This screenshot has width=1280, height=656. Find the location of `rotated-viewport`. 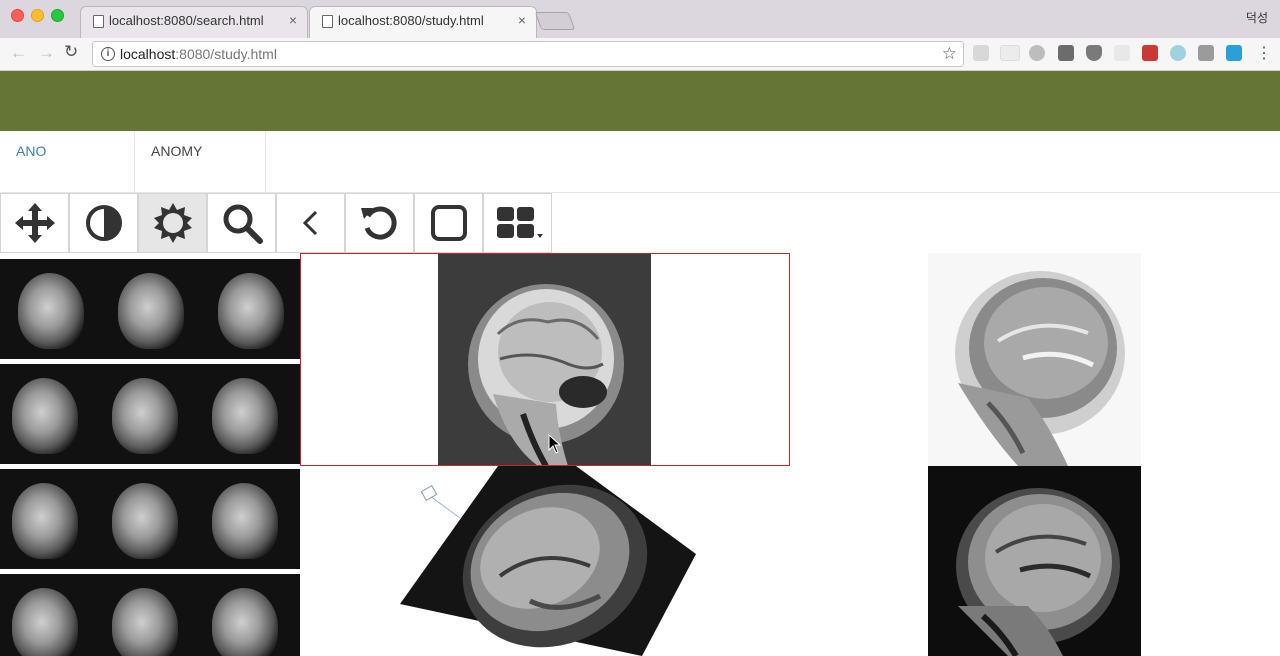

rotated-viewport is located at coordinates (545, 561).